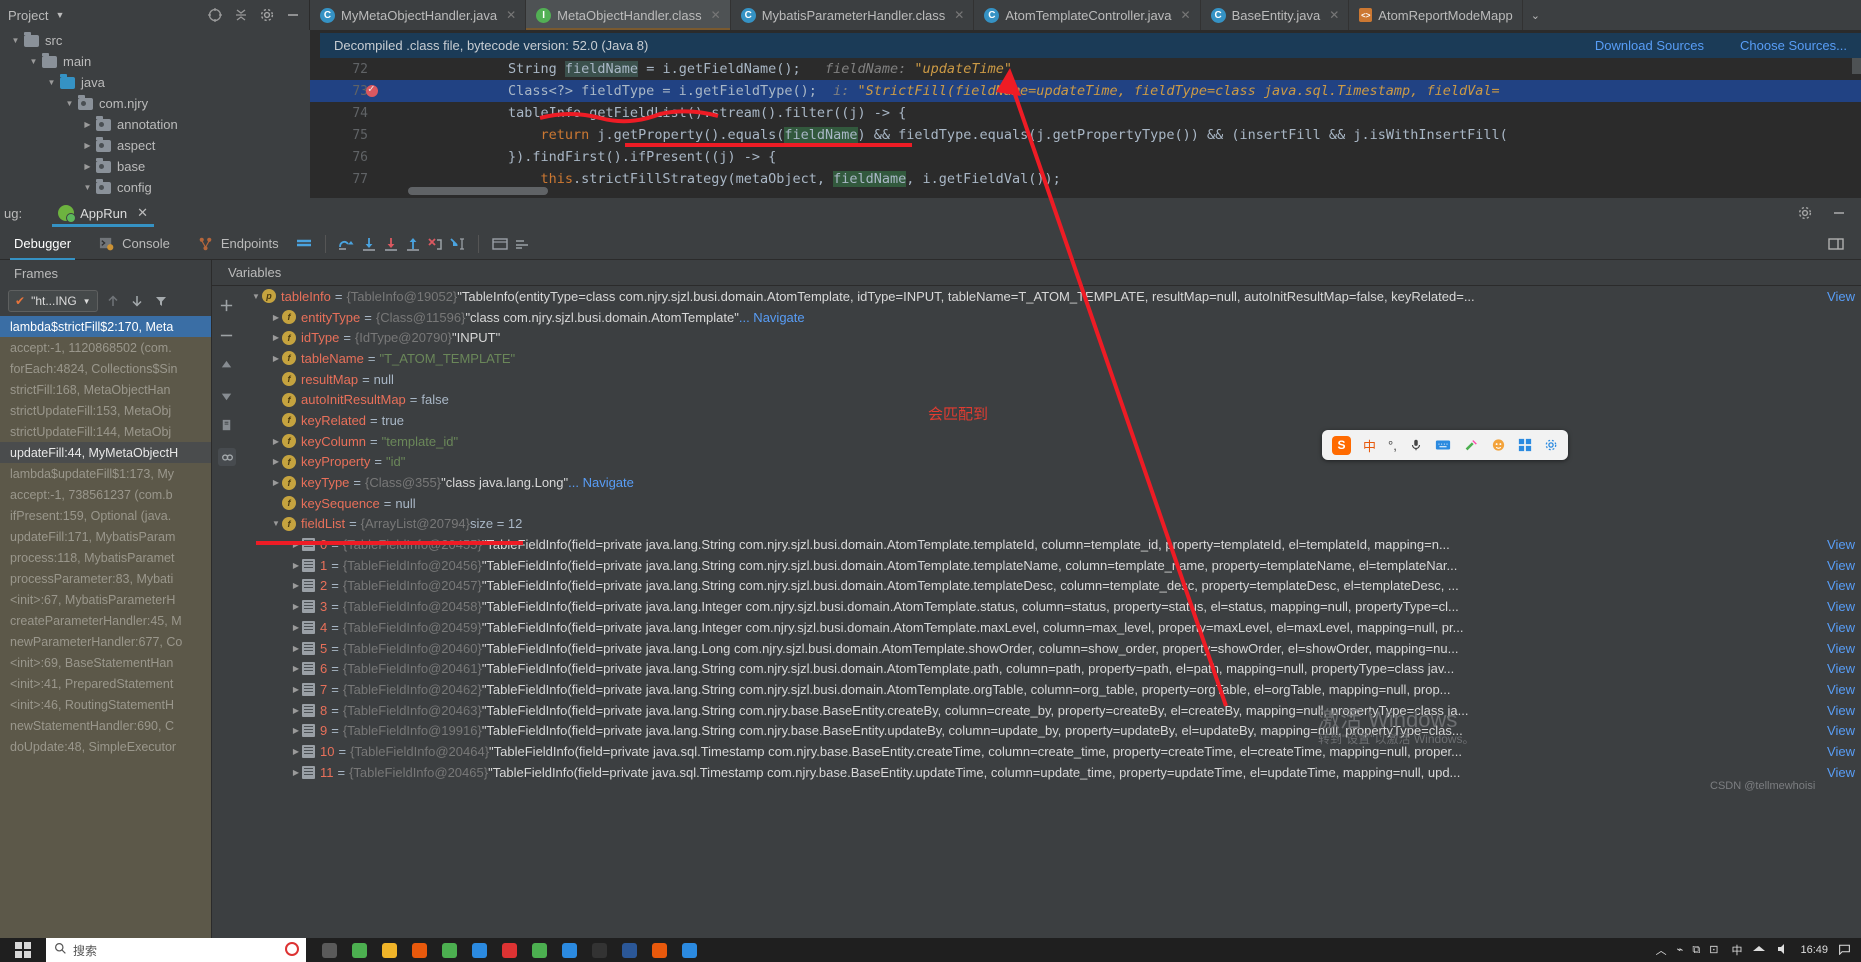 The image size is (1861, 962). Describe the element at coordinates (1416, 445) in the screenshot. I see `mic-icon` at that location.